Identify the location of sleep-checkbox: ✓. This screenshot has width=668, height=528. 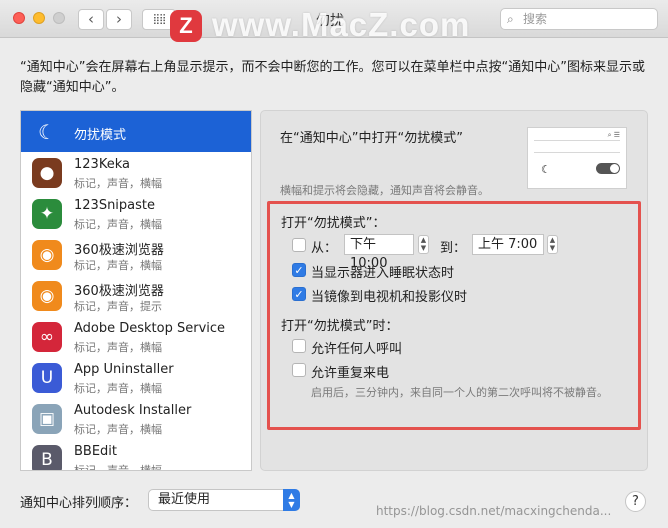
(299, 270).